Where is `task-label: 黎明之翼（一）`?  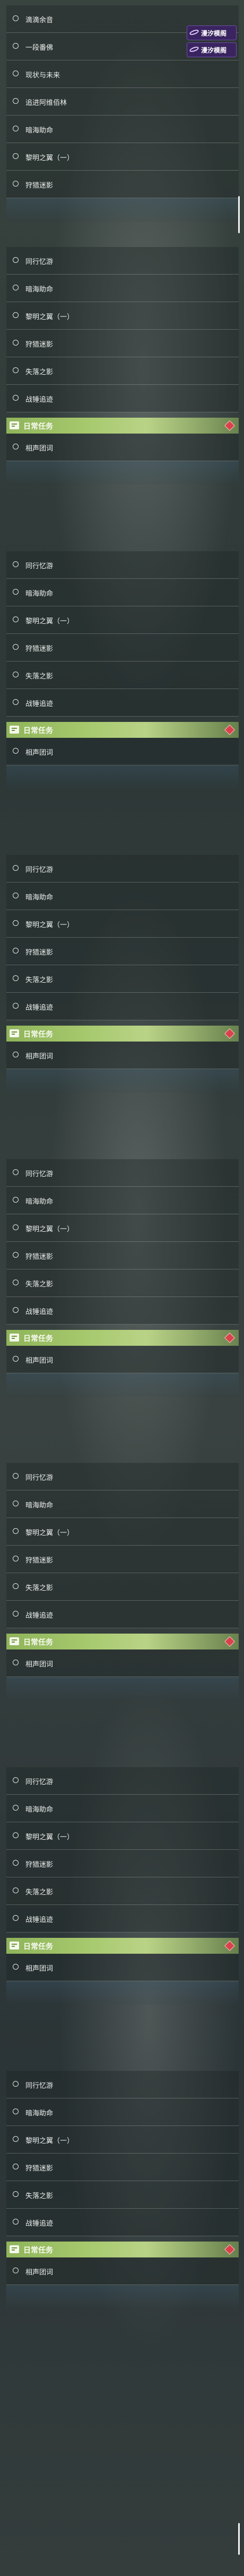 task-label: 黎明之翼（一） is located at coordinates (50, 158).